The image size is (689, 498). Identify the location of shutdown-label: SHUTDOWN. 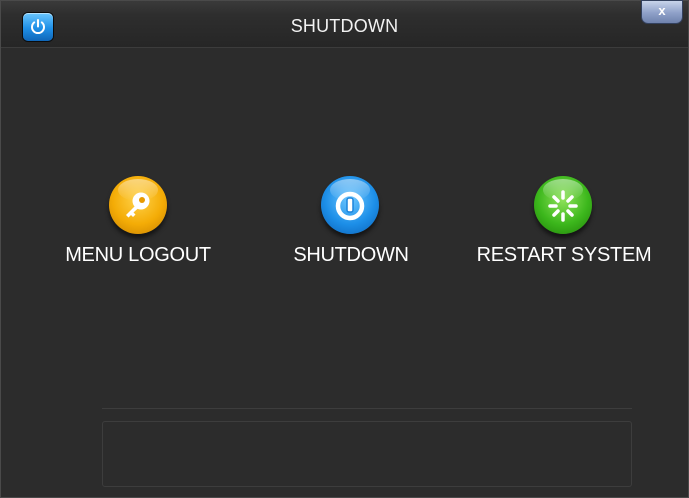
(351, 255).